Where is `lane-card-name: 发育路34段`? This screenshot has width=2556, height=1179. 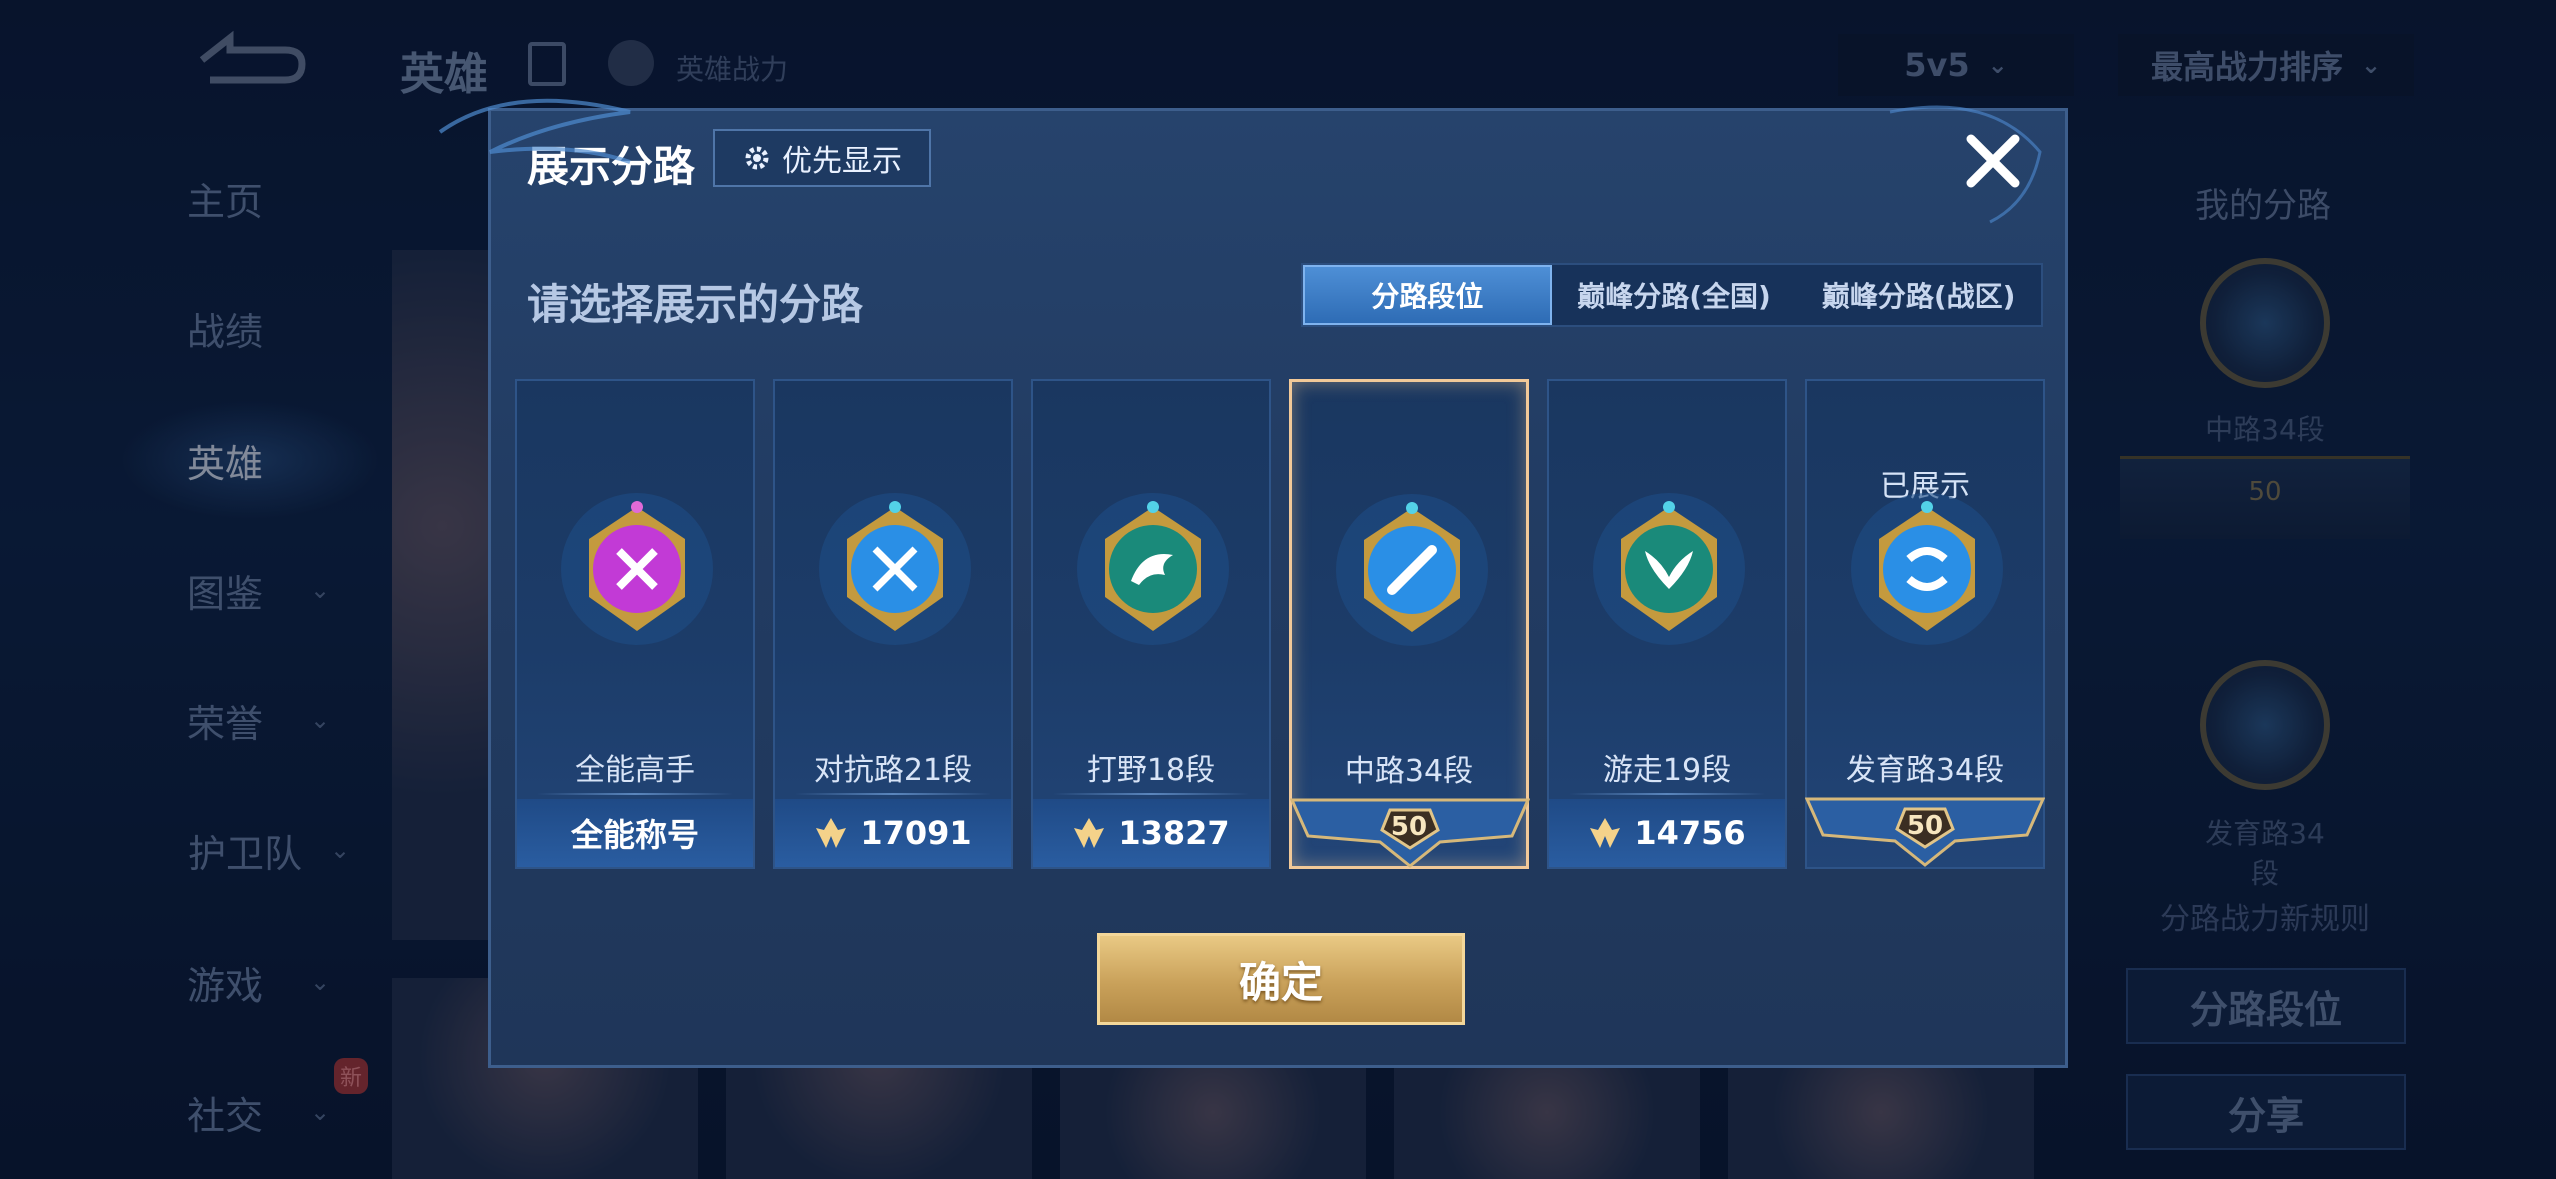
lane-card-name: 发育路34段 is located at coordinates (1925, 770).